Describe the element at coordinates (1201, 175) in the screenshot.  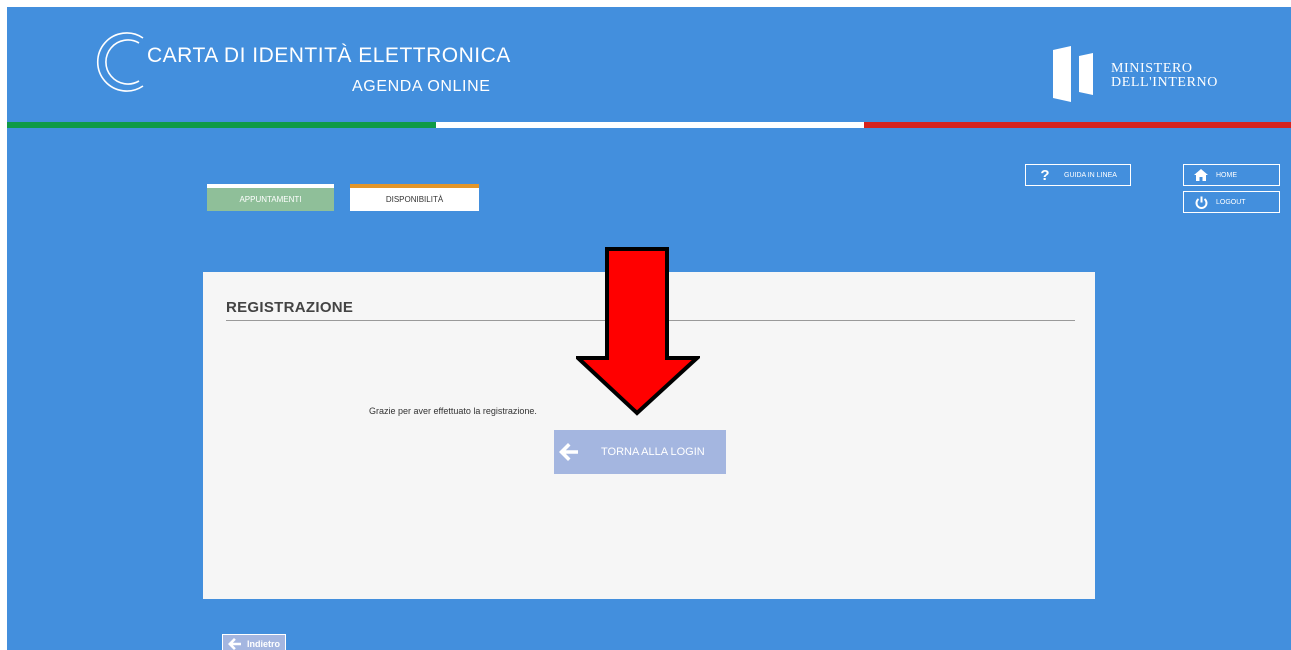
I see `home-icon` at that location.